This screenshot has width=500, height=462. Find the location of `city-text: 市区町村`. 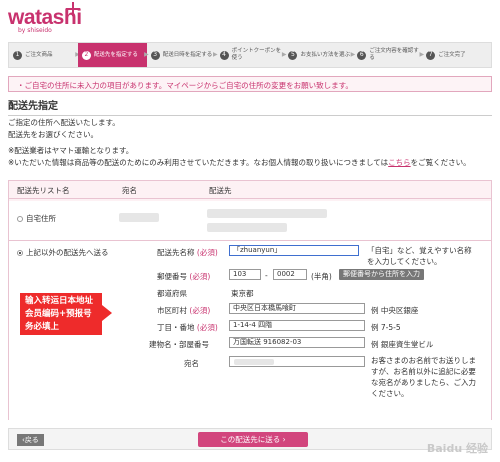

city-text: 市区町村 is located at coordinates (172, 310).